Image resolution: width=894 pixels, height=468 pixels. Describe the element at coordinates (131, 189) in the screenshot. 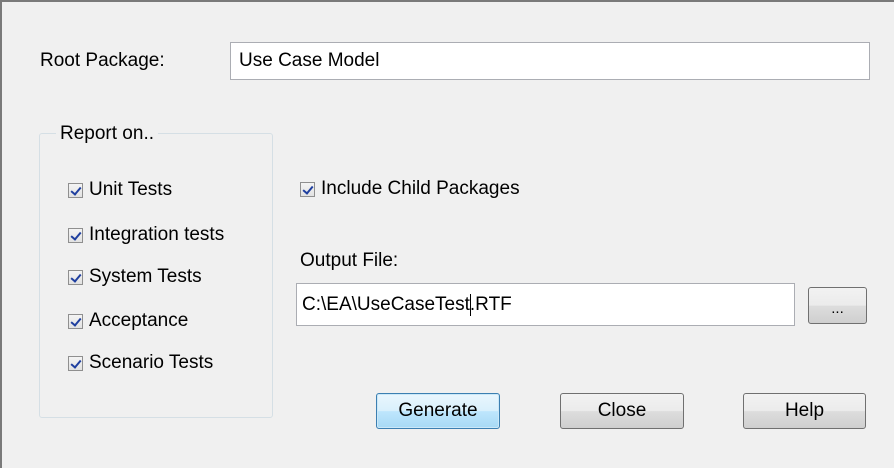

I see `unit-tests-label: Unit Tests` at that location.